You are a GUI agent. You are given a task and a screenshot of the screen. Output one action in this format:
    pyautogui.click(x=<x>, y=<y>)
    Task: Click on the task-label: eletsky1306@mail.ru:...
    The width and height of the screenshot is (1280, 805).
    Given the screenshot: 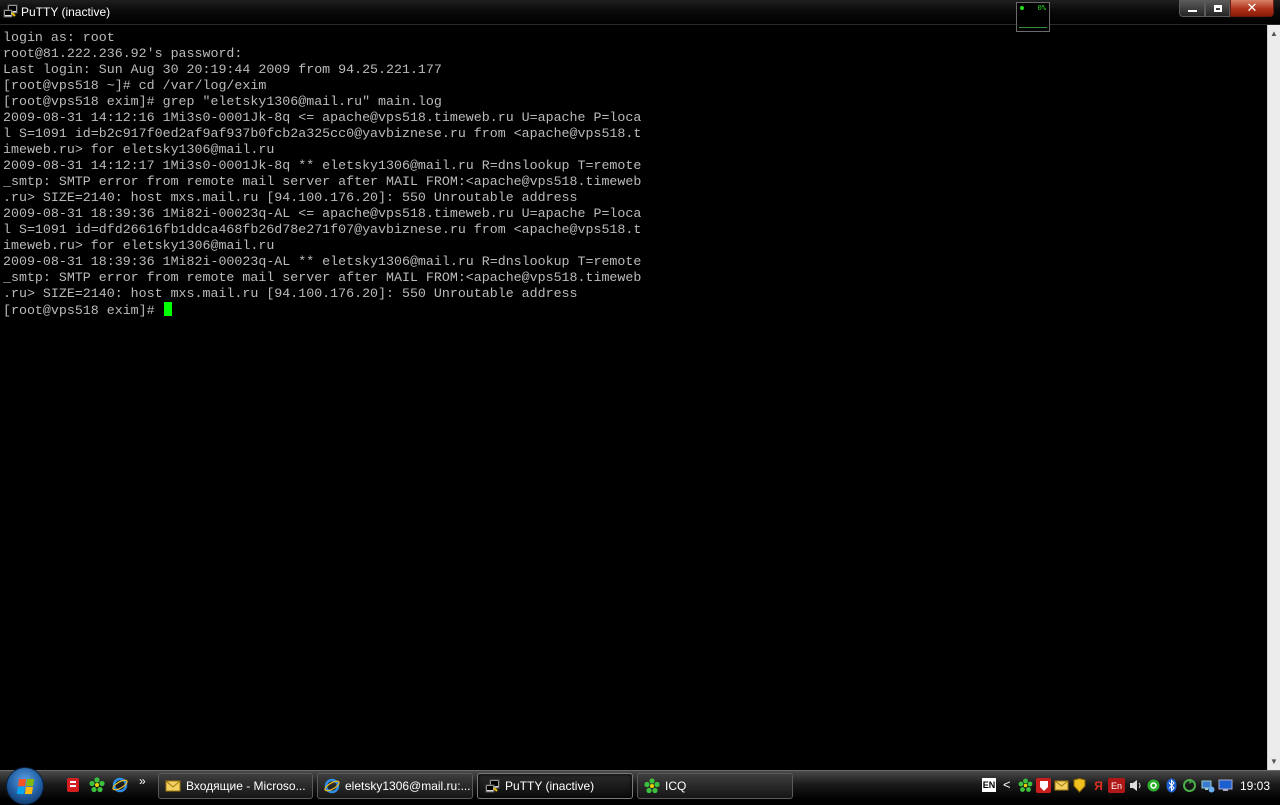 What is the action you would take?
    pyautogui.click(x=408, y=786)
    